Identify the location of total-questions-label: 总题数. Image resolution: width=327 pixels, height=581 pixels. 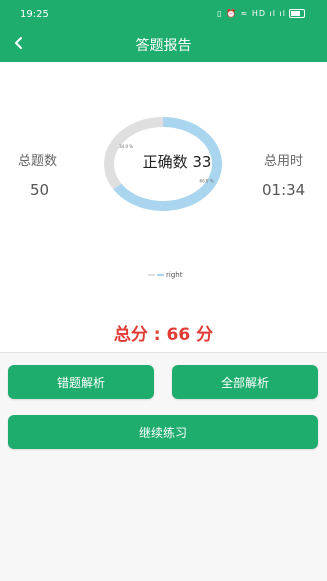
(38, 161).